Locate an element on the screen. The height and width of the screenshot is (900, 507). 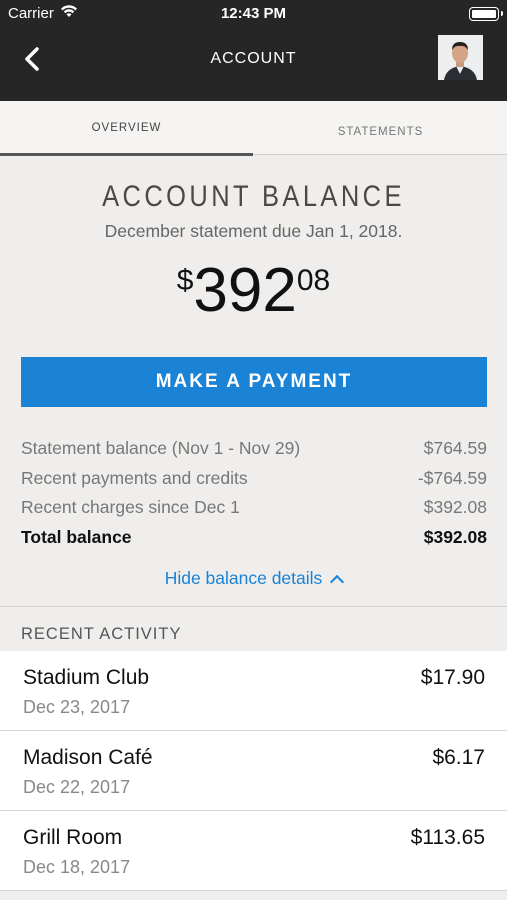
balance-cents: 08 is located at coordinates (313, 280).